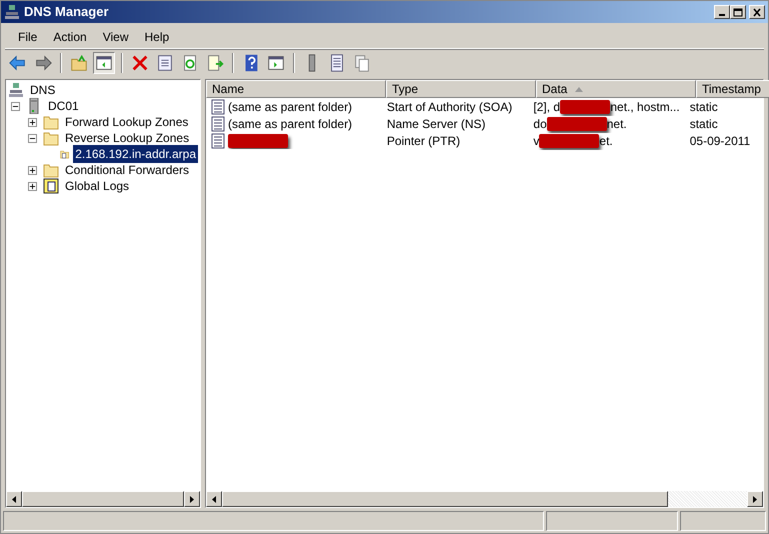  Describe the element at coordinates (97, 186) in the screenshot. I see `tree-item: Global Logs` at that location.